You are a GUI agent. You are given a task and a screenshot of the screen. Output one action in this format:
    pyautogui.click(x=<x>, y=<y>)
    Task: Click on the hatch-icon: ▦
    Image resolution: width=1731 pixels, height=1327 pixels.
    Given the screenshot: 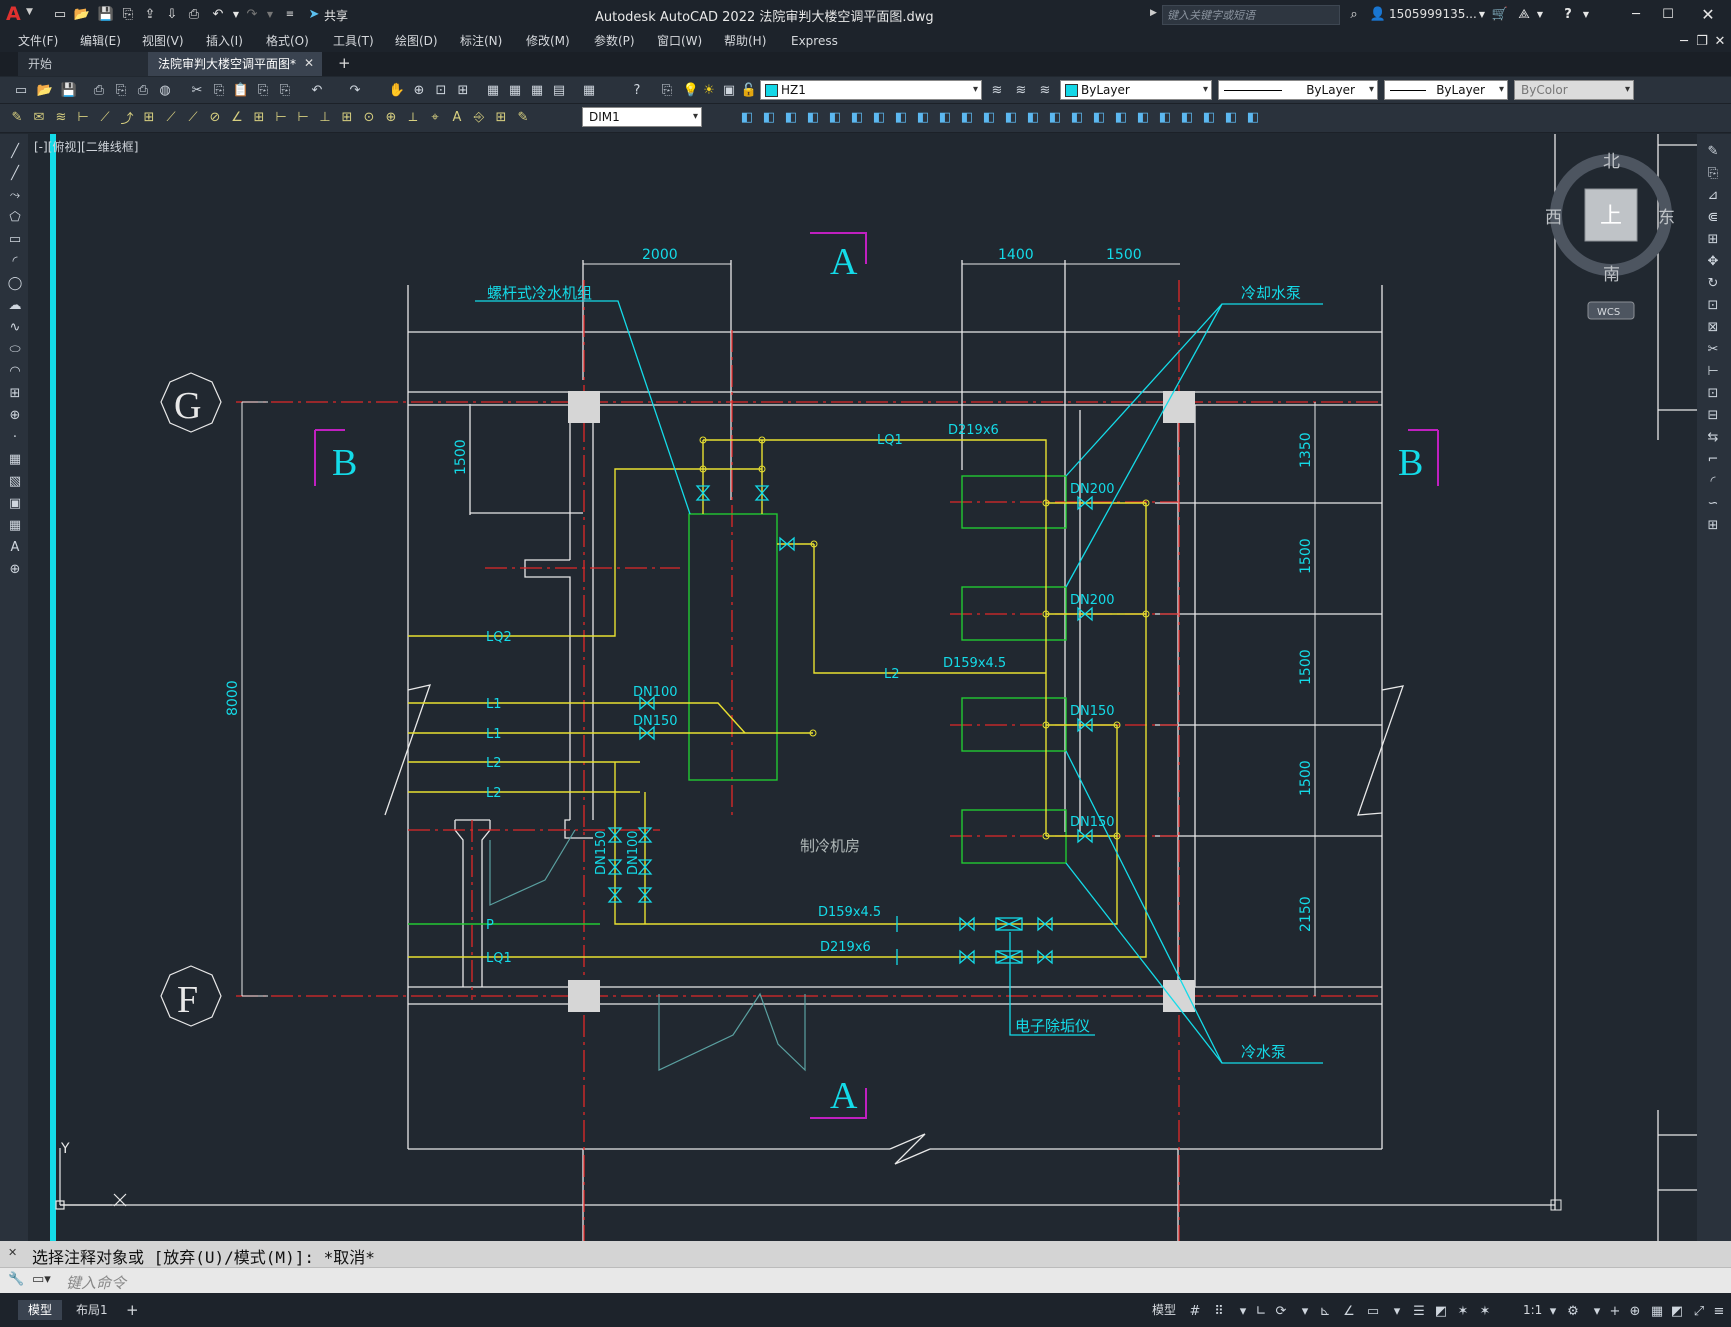 What is the action you would take?
    pyautogui.click(x=15, y=459)
    